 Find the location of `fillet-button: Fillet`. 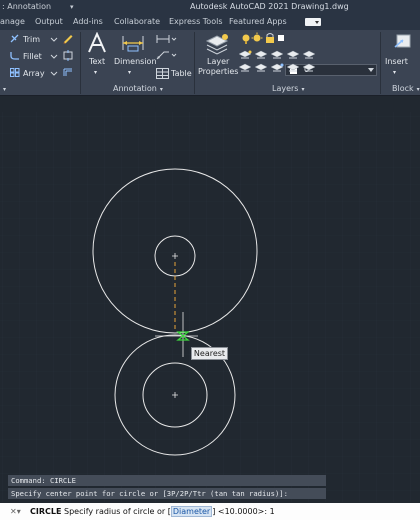

fillet-button: Fillet is located at coordinates (26, 57).